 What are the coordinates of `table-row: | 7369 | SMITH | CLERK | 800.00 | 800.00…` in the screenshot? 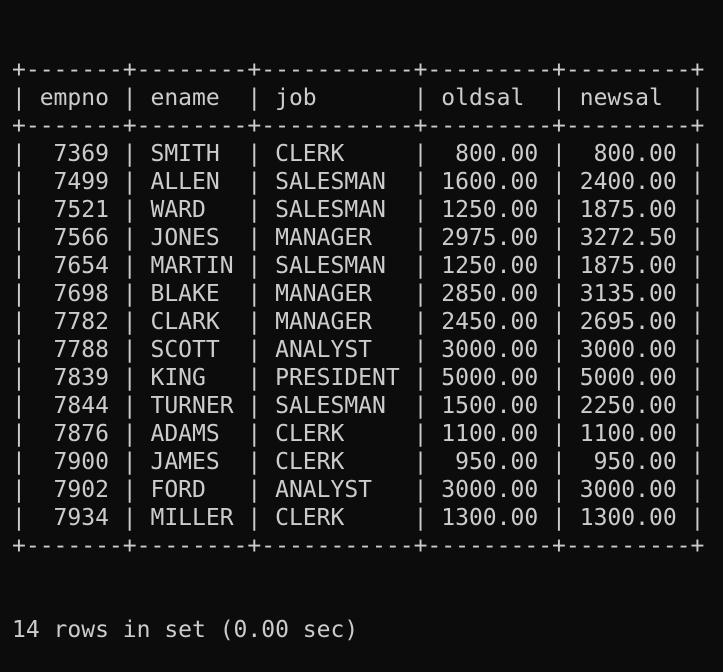 It's located at (358, 154).